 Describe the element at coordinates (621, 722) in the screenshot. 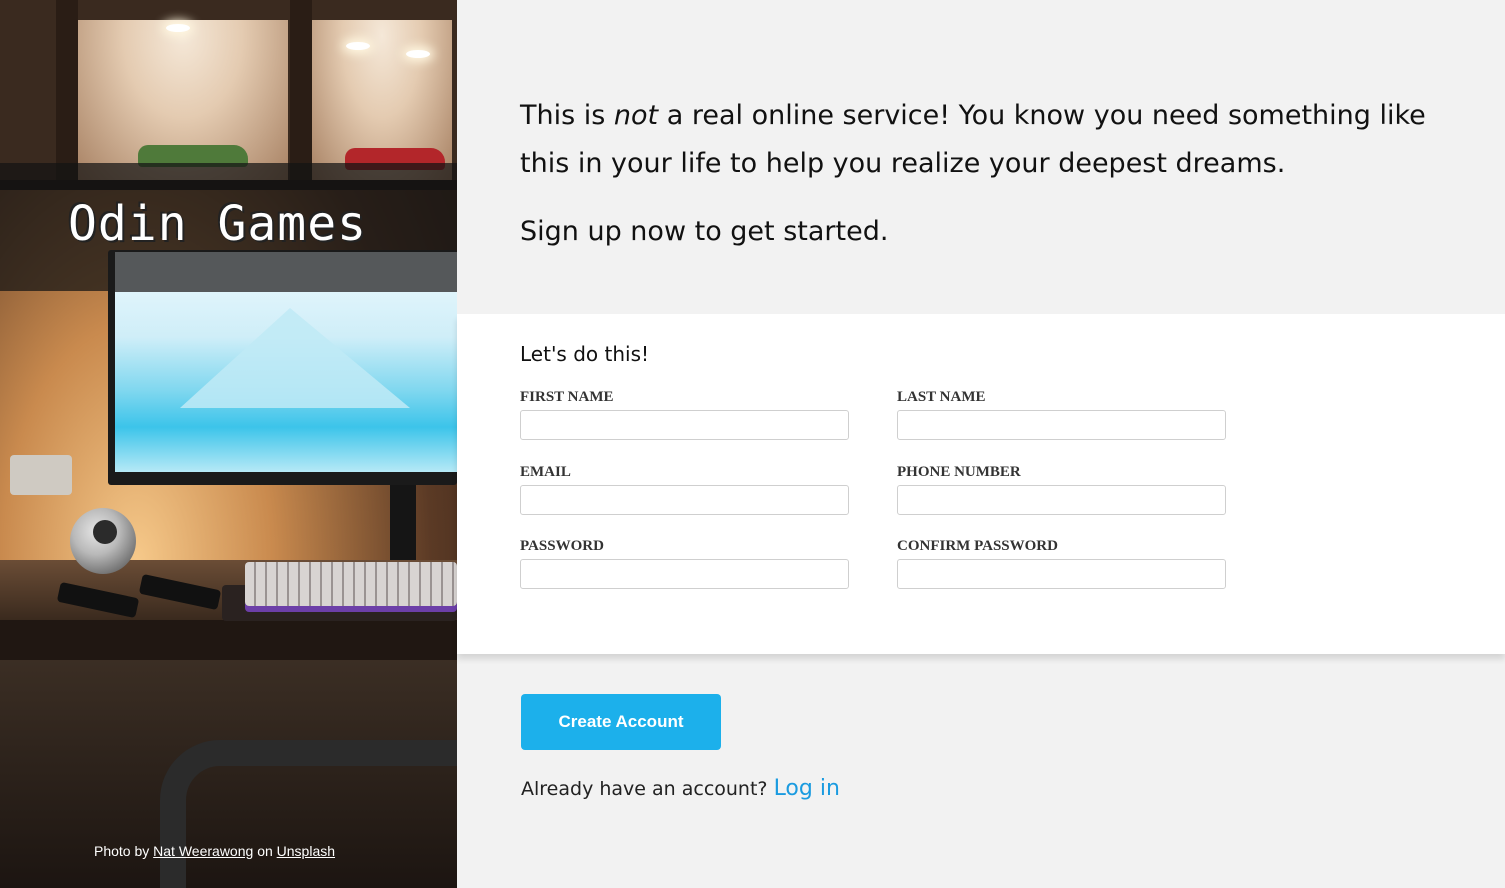

I see `create-account-button: Create Account` at that location.